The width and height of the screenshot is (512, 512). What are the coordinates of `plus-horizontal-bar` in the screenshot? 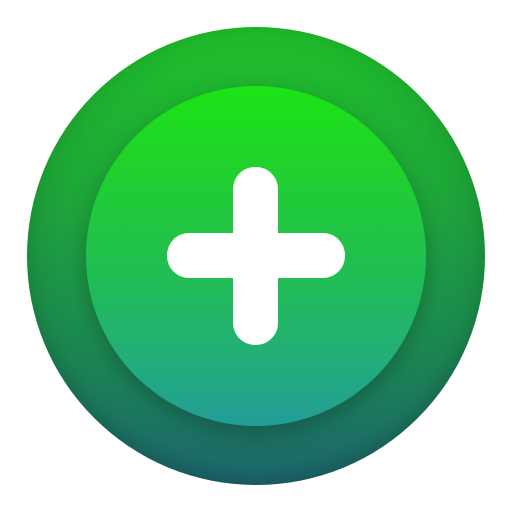 It's located at (256, 255).